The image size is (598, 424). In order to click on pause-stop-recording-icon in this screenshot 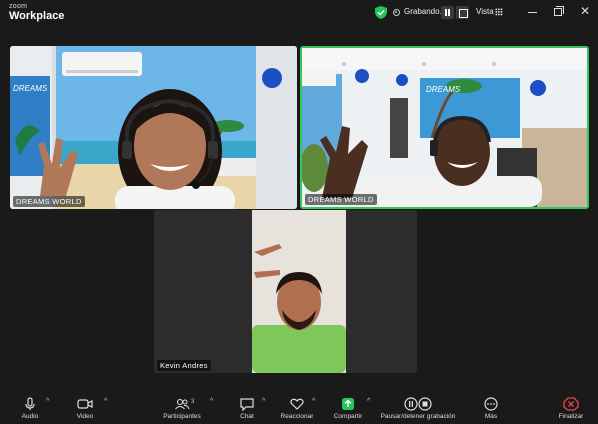, I will do `click(418, 404)`.